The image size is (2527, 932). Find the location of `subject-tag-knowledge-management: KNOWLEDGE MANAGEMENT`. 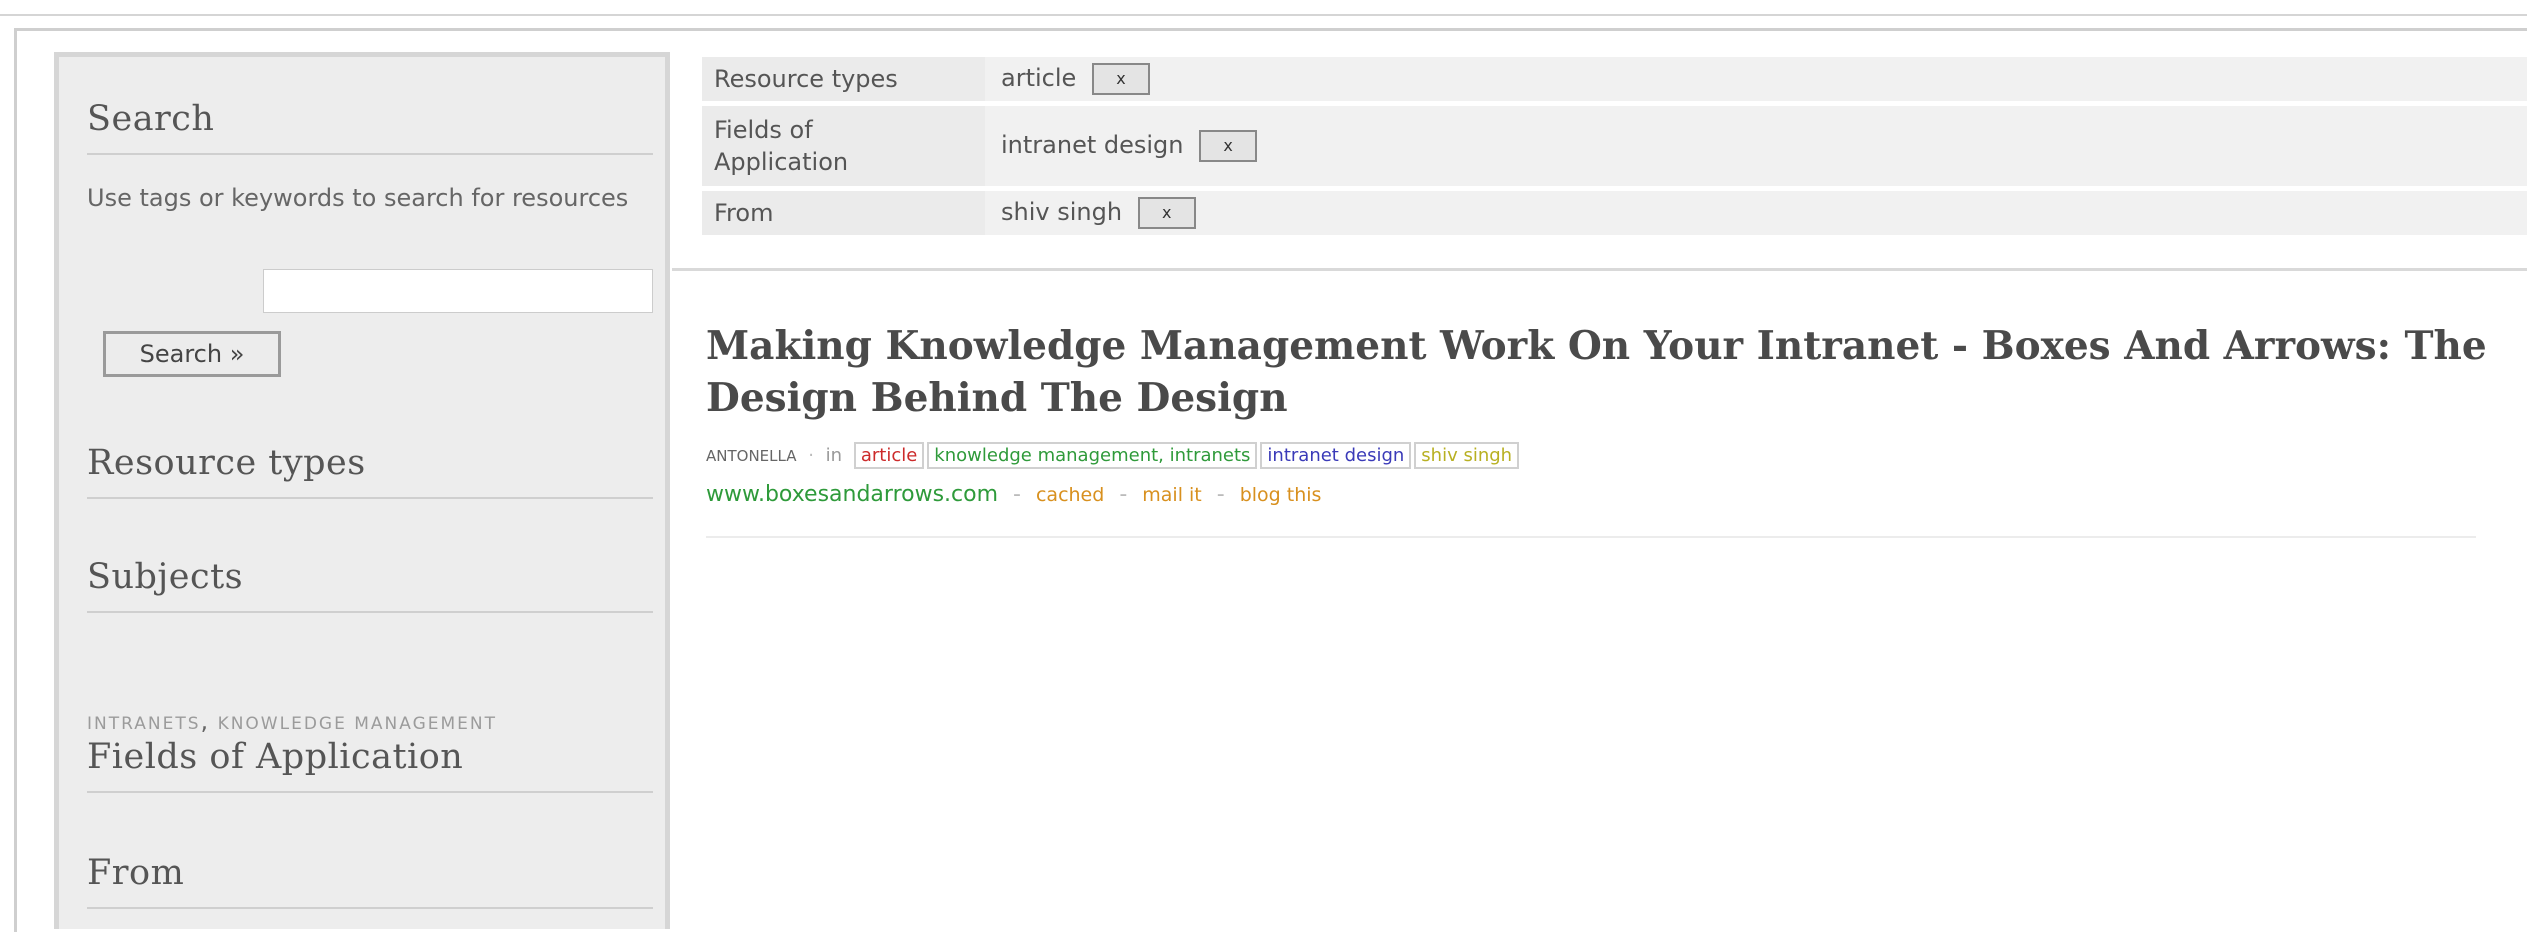

subject-tag-knowledge-management: KNOWLEDGE MANAGEMENT is located at coordinates (357, 724).